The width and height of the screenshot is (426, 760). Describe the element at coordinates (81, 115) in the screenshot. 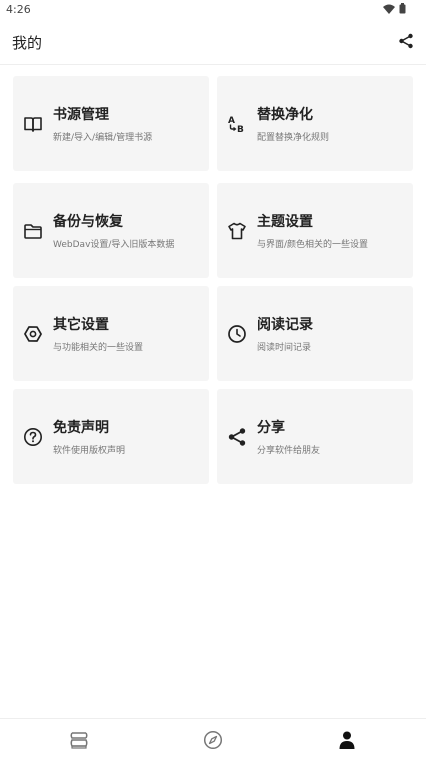

I see `card-title: 书源管理` at that location.